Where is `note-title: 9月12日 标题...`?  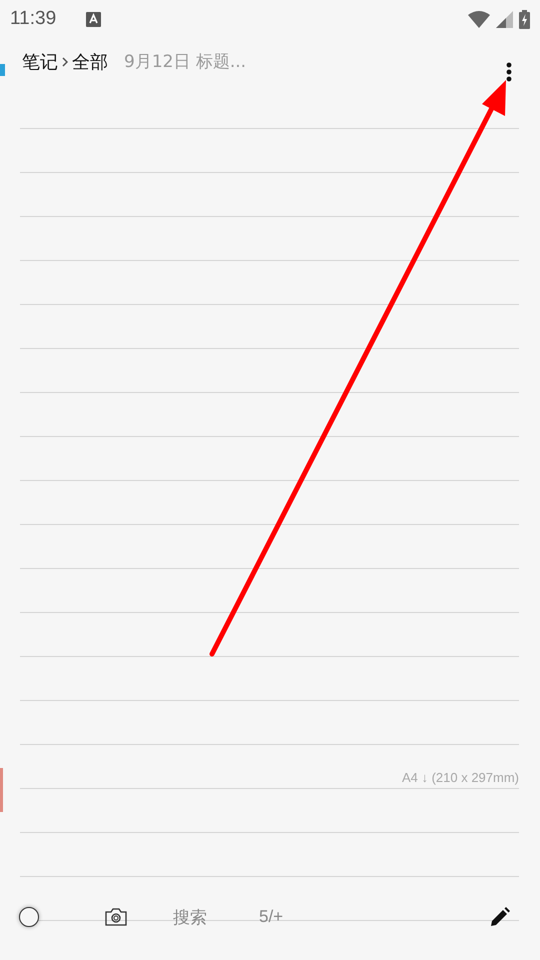
note-title: 9月12日 标题... is located at coordinates (185, 62).